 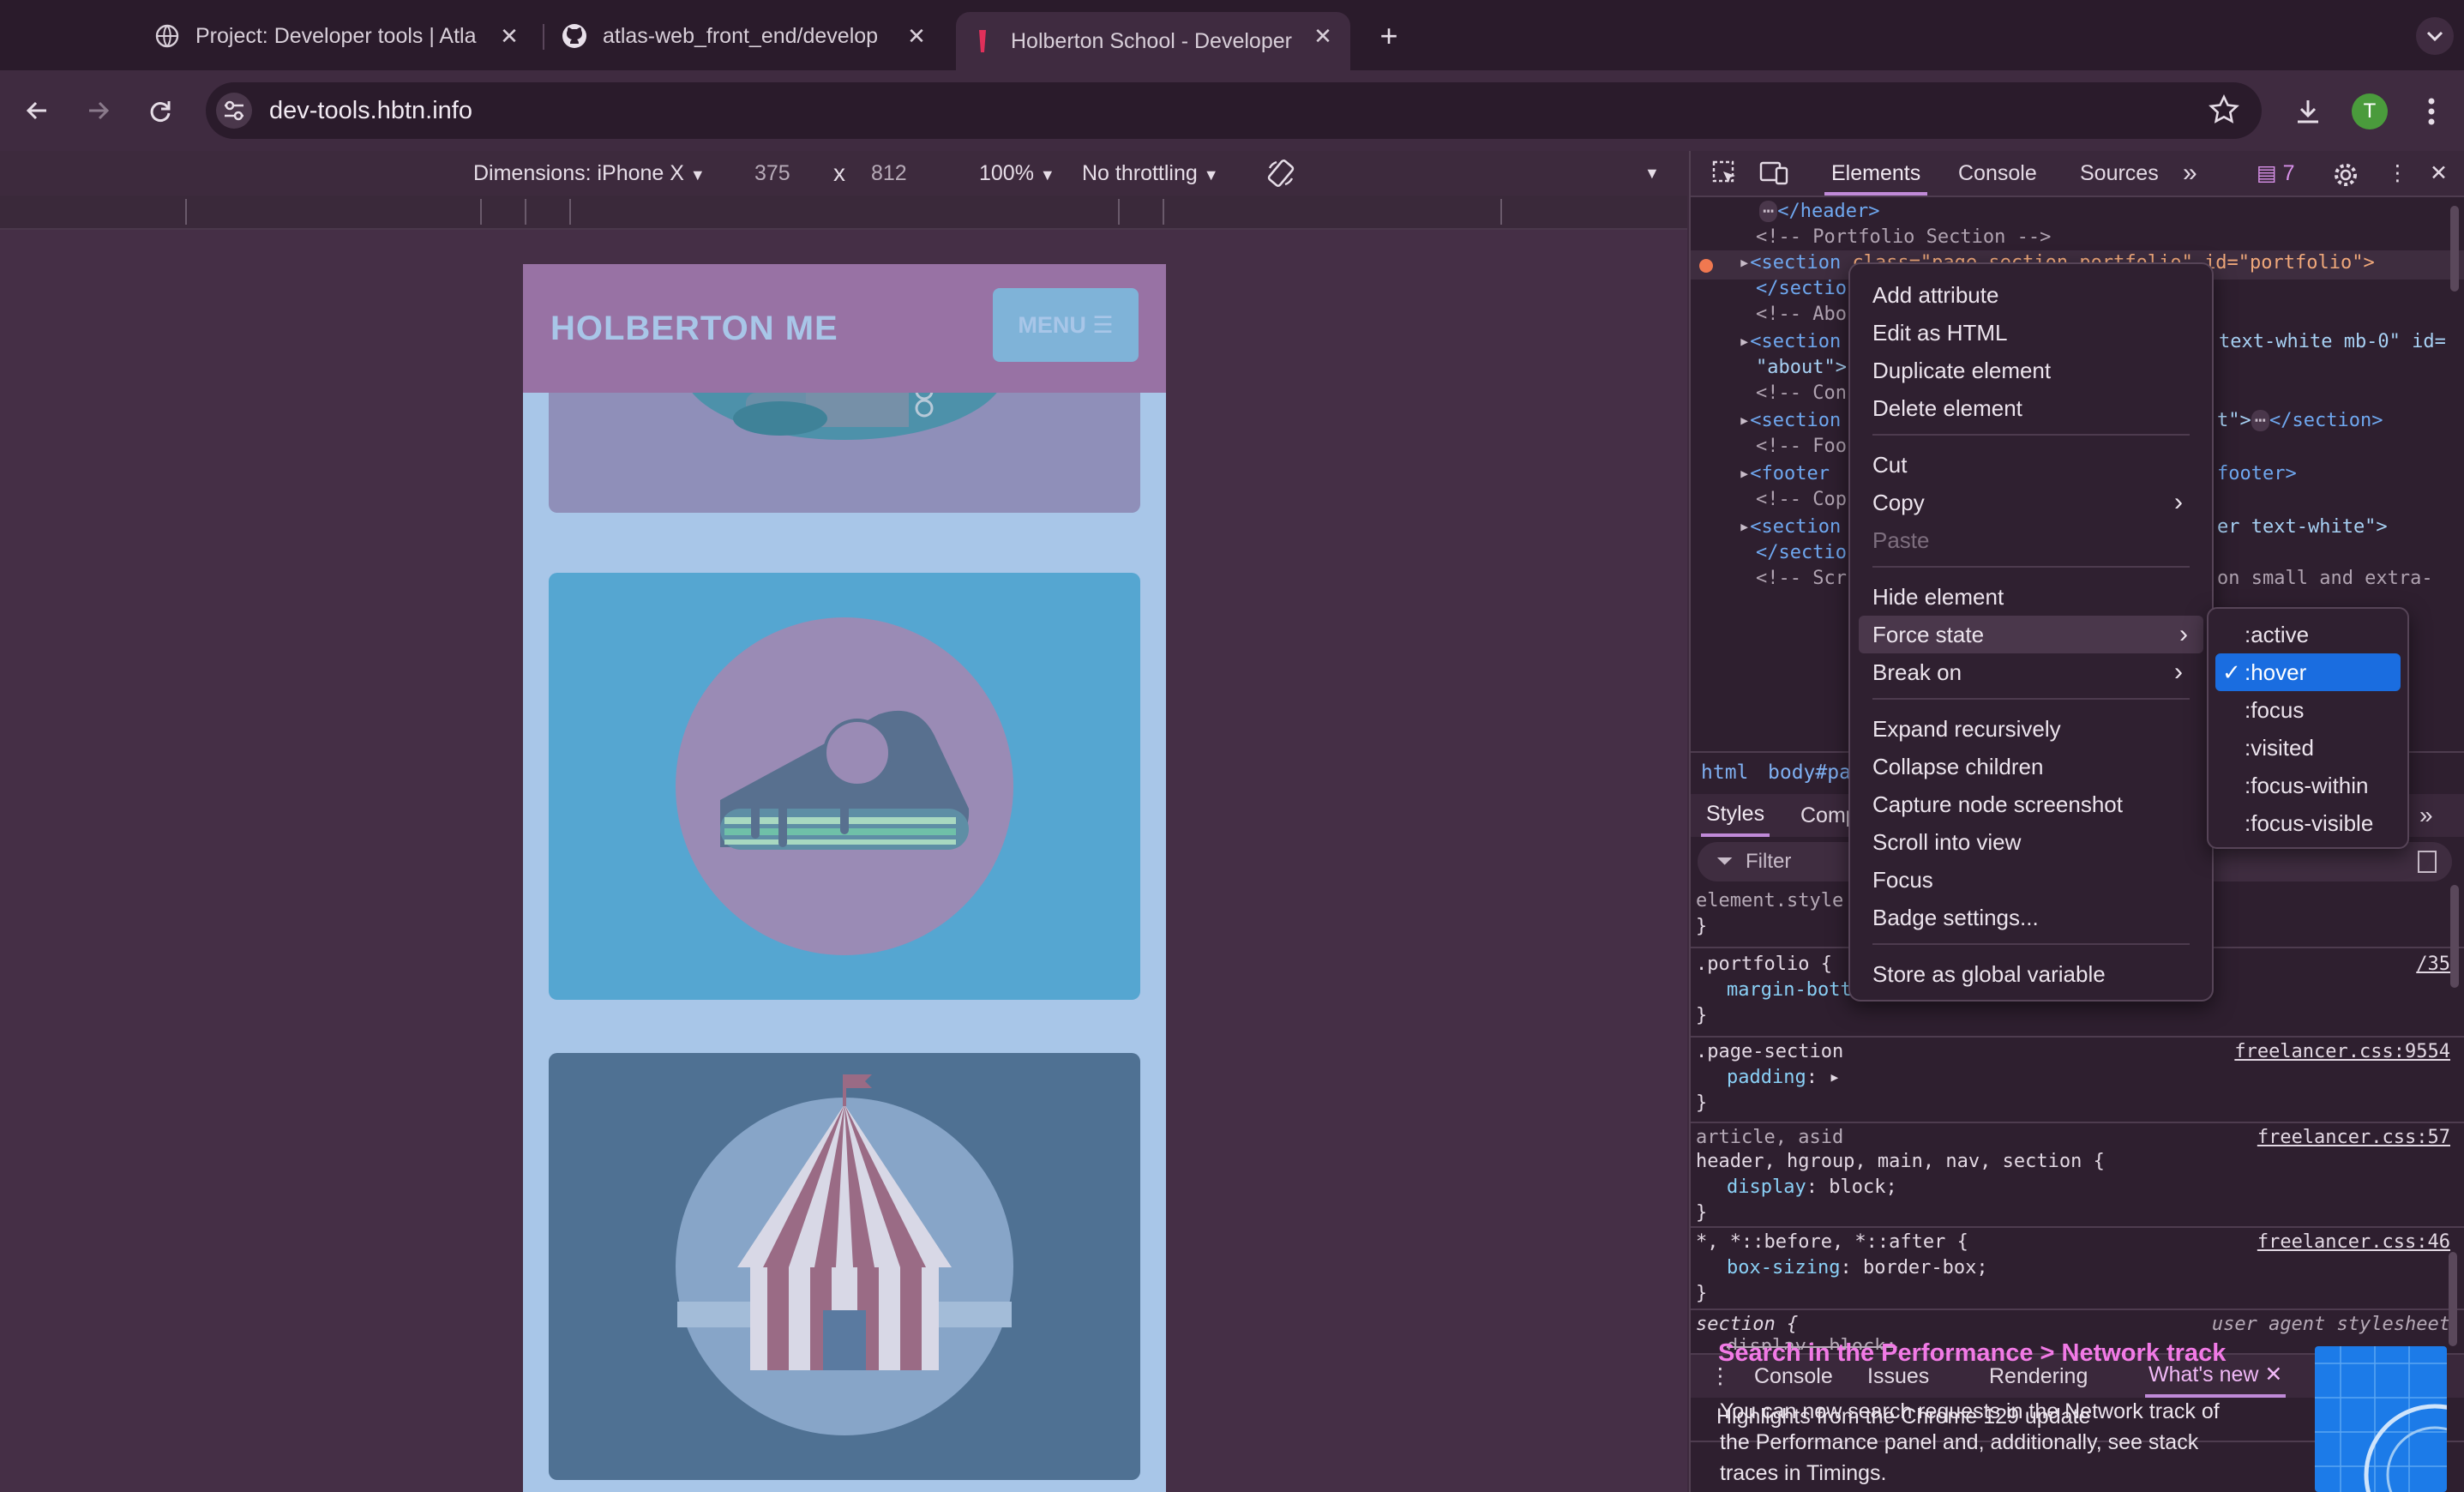 What do you see at coordinates (889, 173) in the screenshot?
I see `height-input: 812` at bounding box center [889, 173].